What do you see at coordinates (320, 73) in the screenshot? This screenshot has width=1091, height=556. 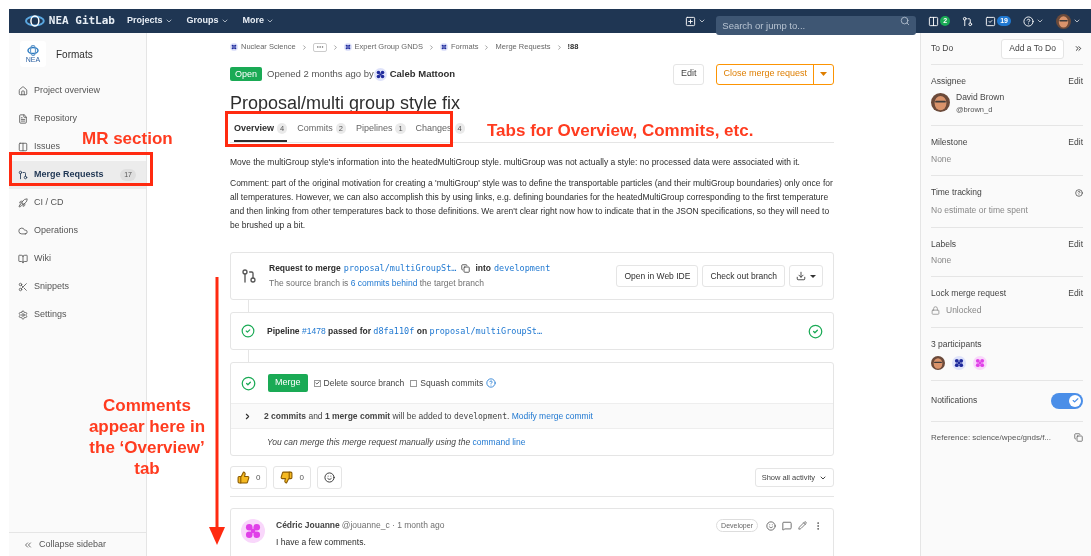 I see `opened-text: Opened 2 months ago by` at bounding box center [320, 73].